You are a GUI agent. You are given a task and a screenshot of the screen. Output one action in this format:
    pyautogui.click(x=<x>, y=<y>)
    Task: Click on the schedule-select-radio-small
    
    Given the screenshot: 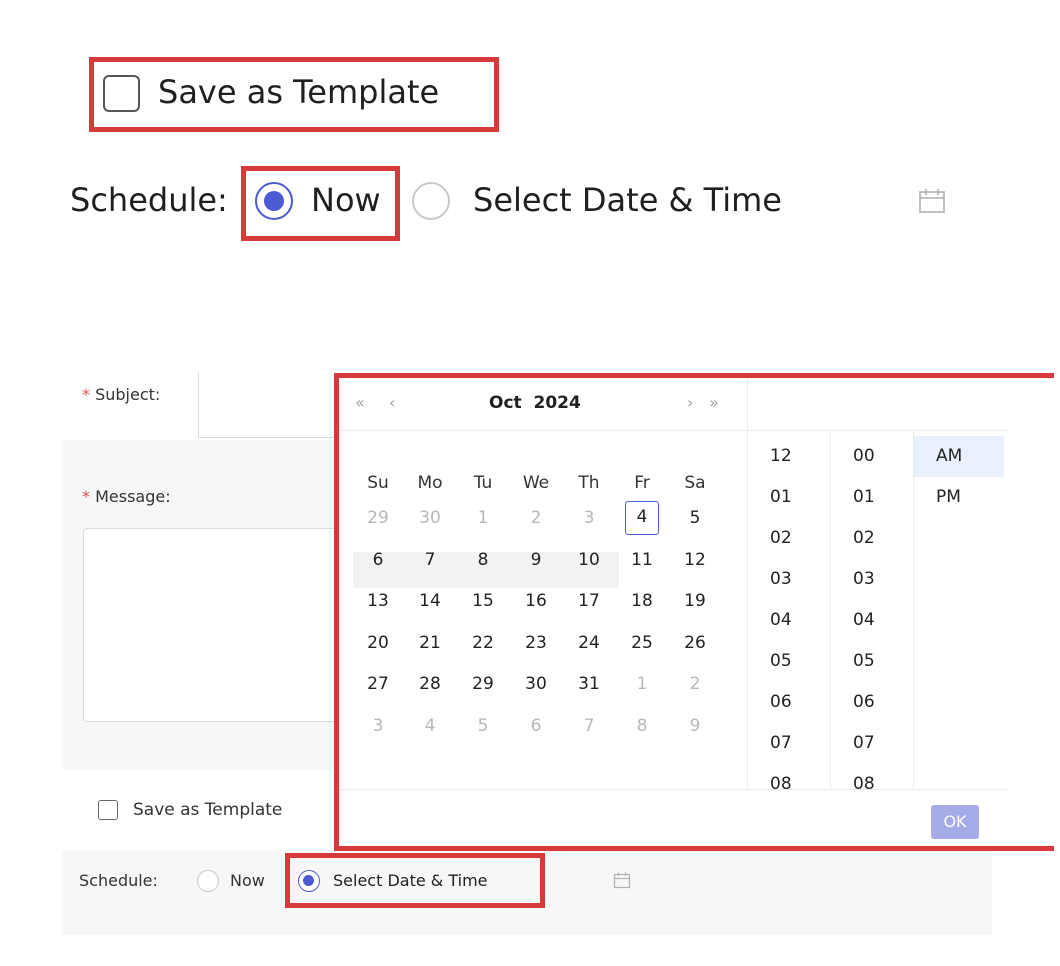 What is the action you would take?
    pyautogui.click(x=309, y=881)
    